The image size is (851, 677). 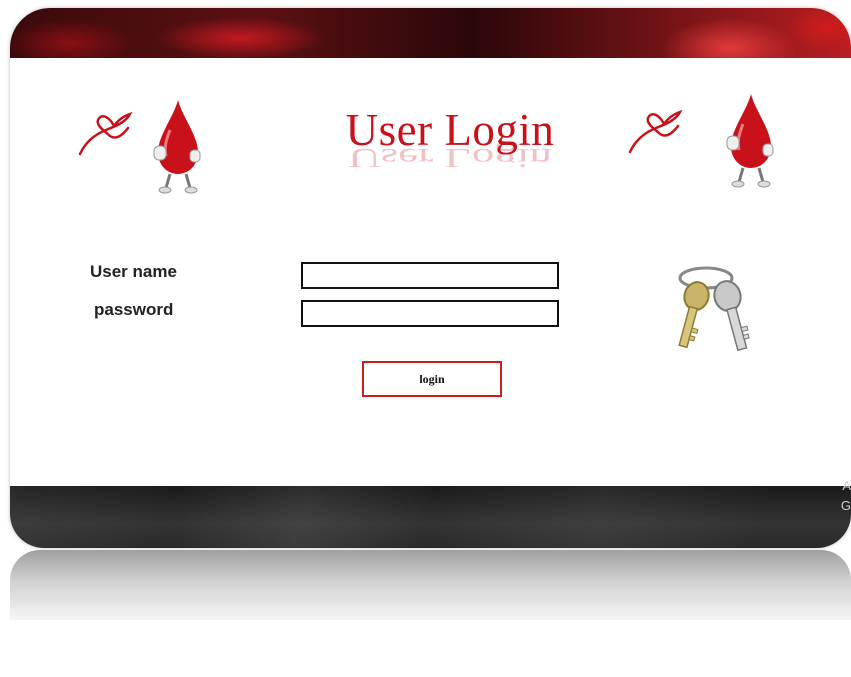 What do you see at coordinates (450, 130) in the screenshot?
I see `page-title: User Login` at bounding box center [450, 130].